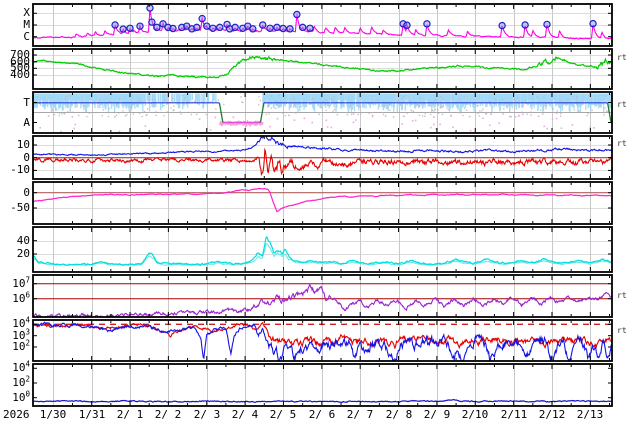 Image resolution: width=634 pixels, height=424 pixels. Describe the element at coordinates (21, 366) in the screenshot. I see `y-tick-label: 104` at that location.